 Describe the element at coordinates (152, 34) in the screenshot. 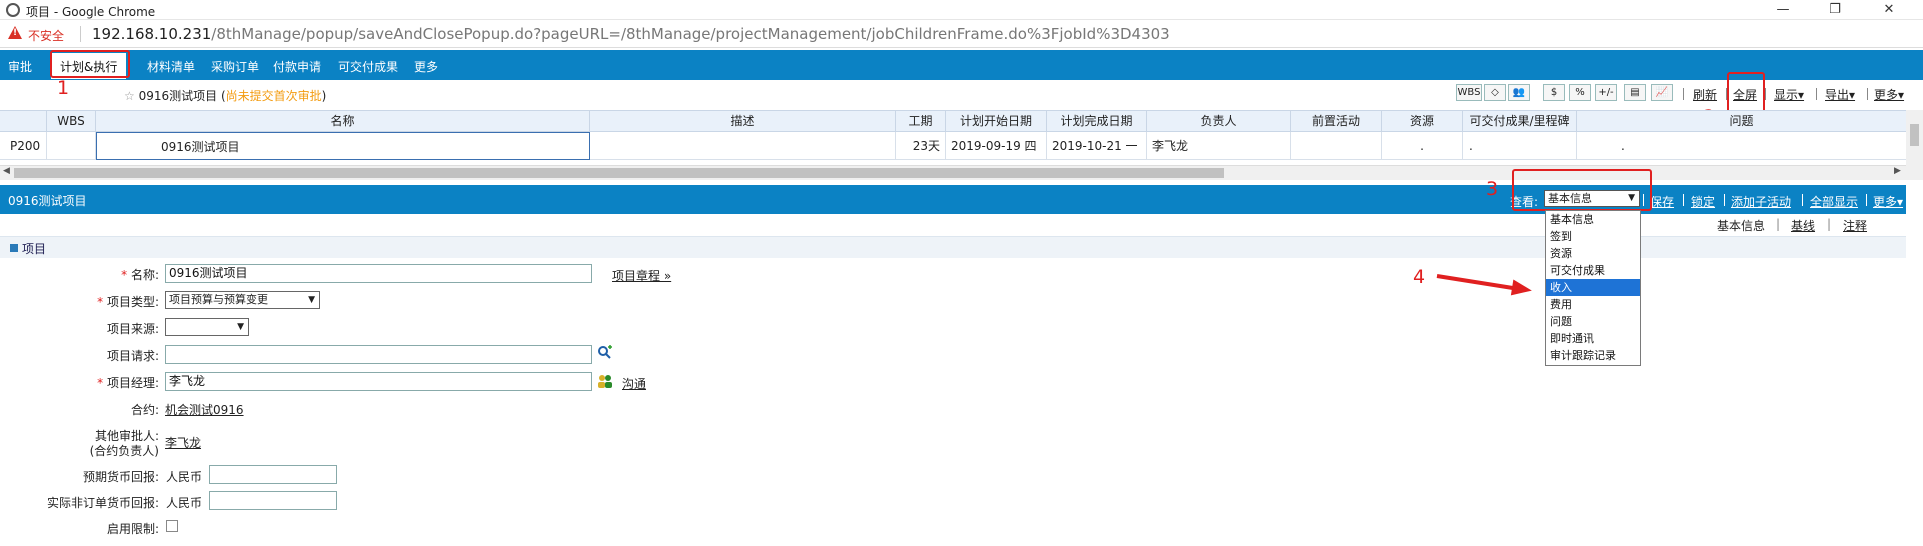

I see `url-host: 192.168.10.231` at that location.